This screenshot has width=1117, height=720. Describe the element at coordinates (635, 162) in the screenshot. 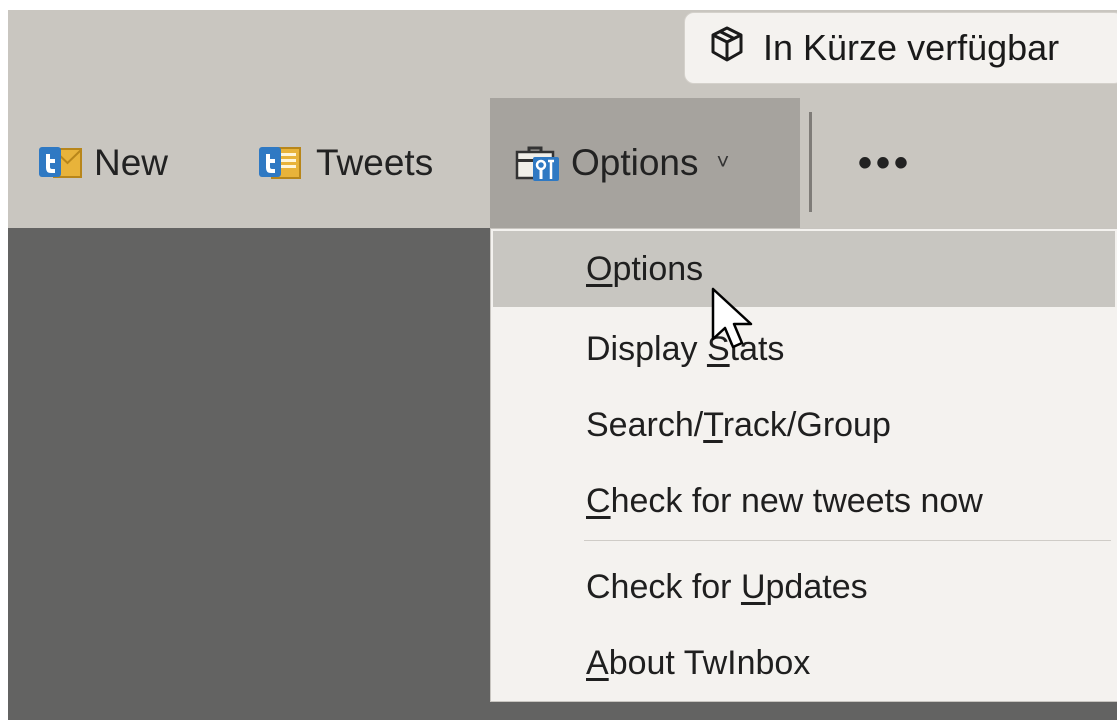

I see `options-label: Options` at that location.